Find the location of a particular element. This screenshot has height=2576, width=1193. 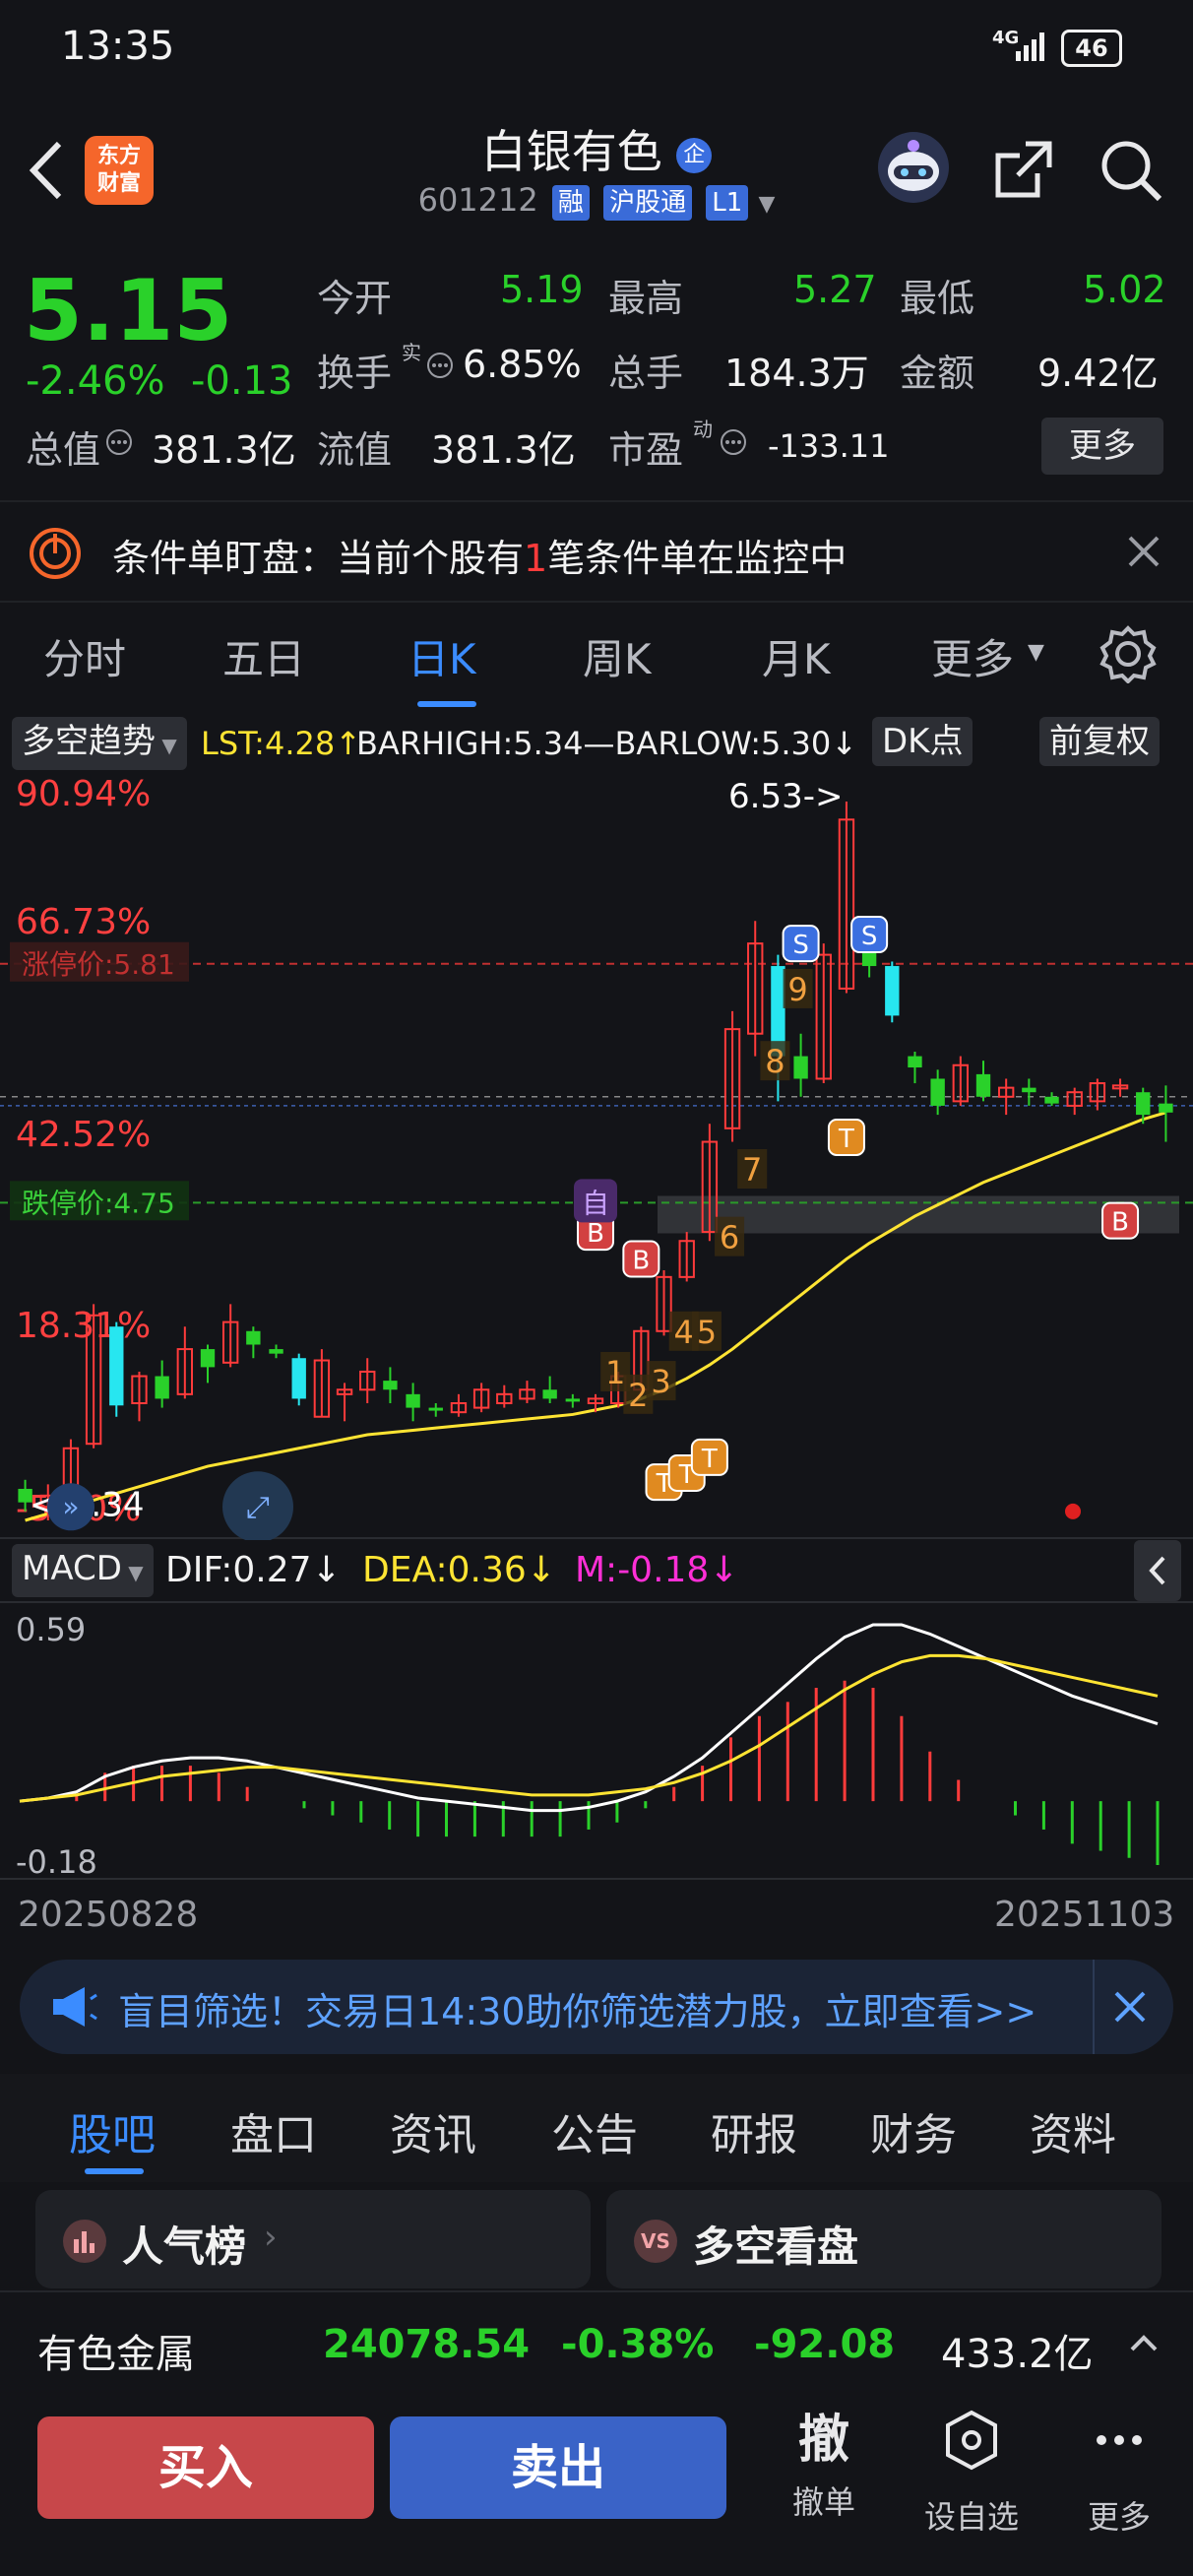

macd-bottom-label: -0.18 is located at coordinates (56, 1862).